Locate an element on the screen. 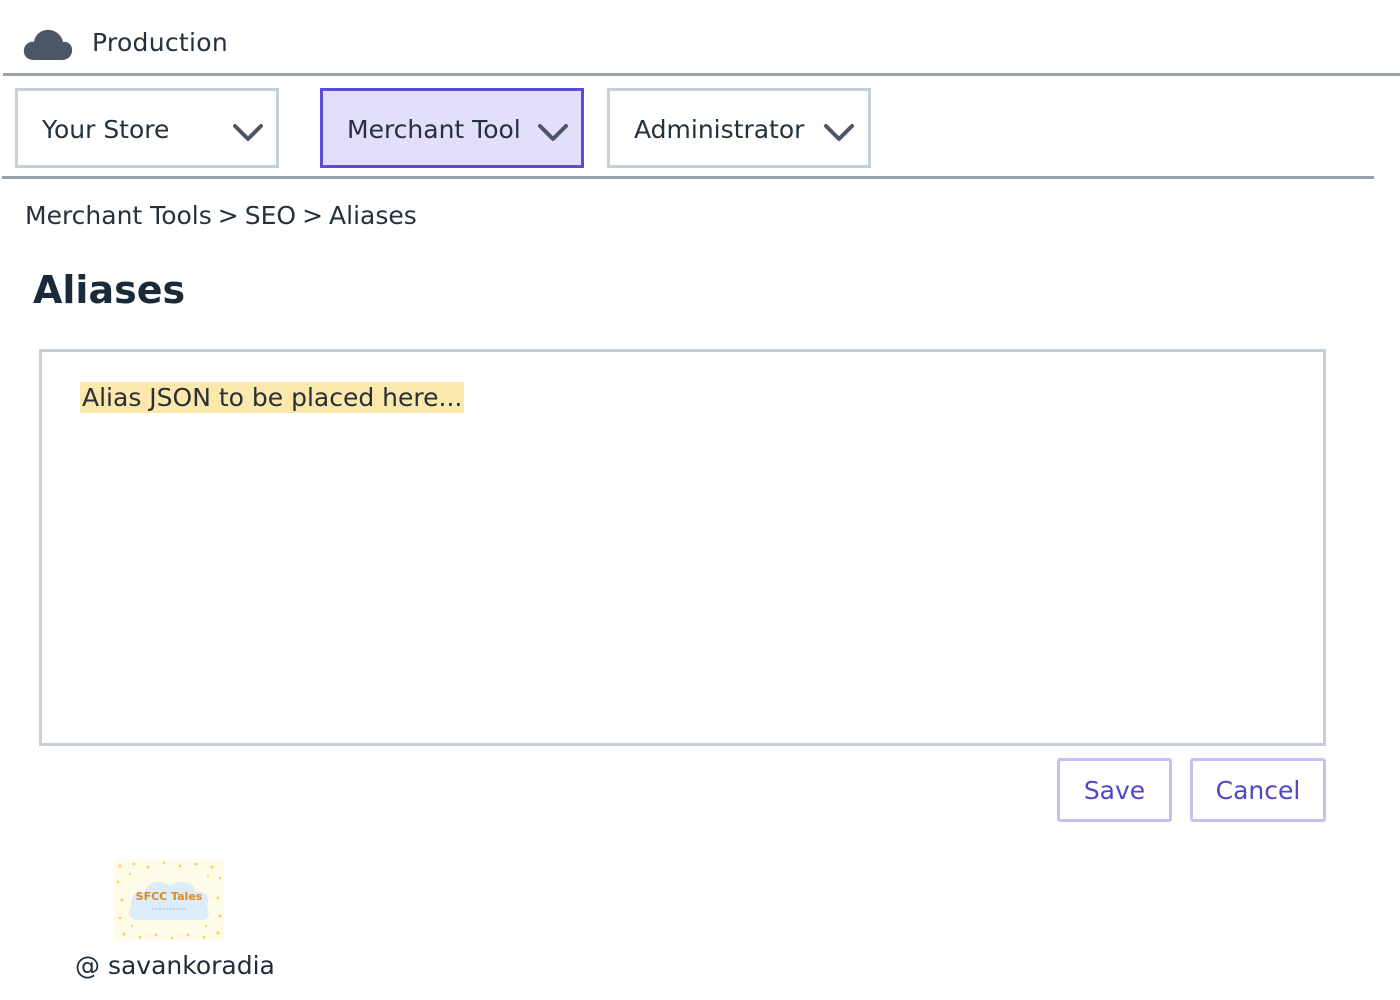  breadcrumb-item-merchant-tools: Merchant Tools is located at coordinates (118, 215).